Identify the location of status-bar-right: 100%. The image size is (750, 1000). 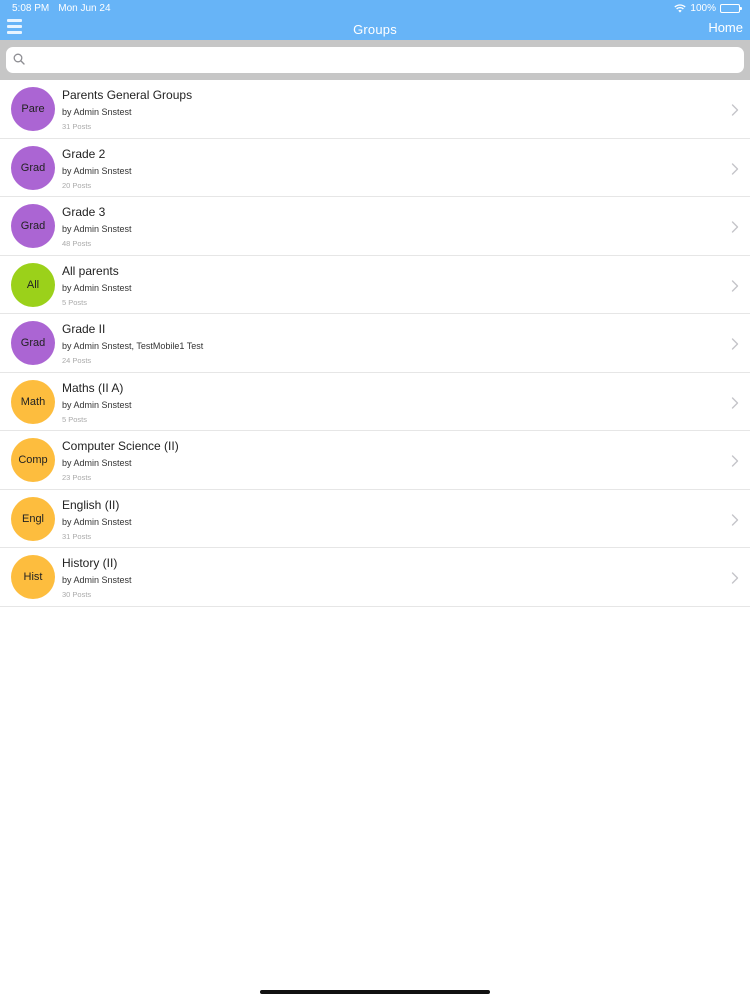
(708, 8).